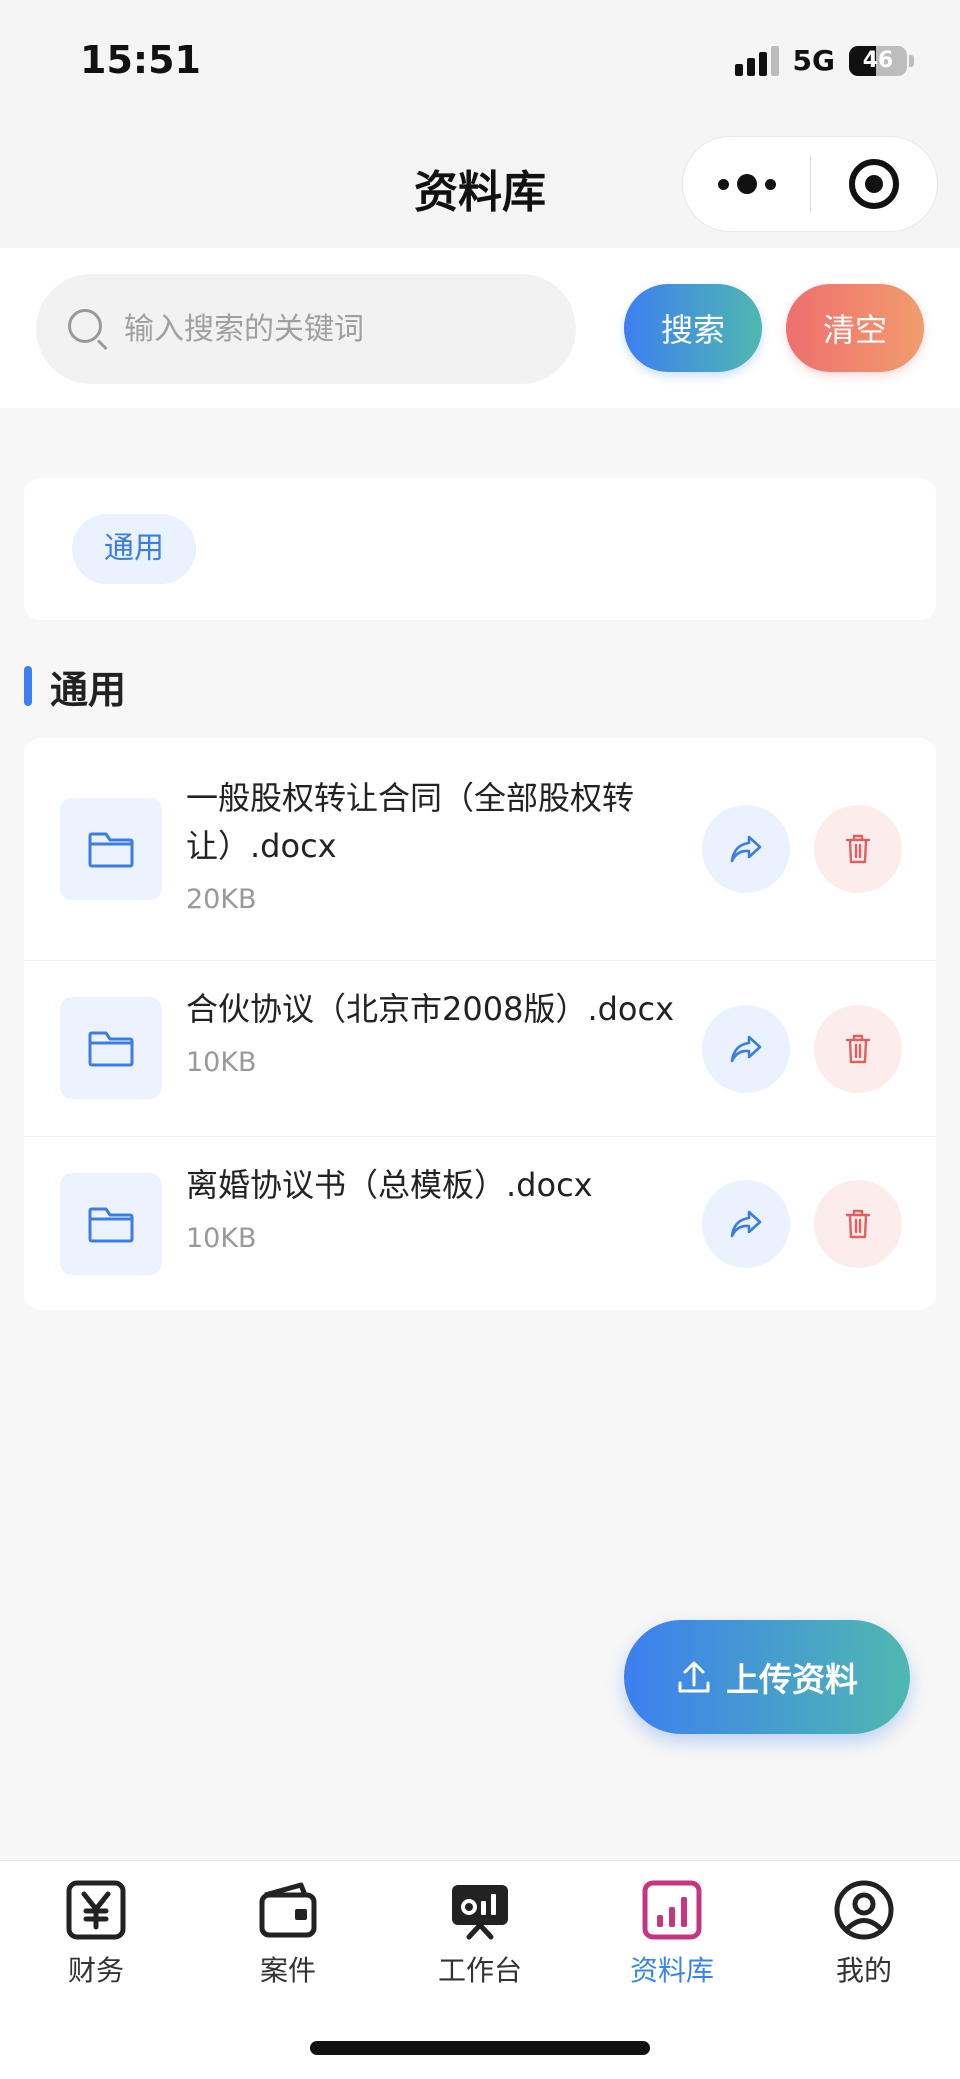 This screenshot has width=960, height=2079. Describe the element at coordinates (694, 1677) in the screenshot. I see `upload-icon` at that location.